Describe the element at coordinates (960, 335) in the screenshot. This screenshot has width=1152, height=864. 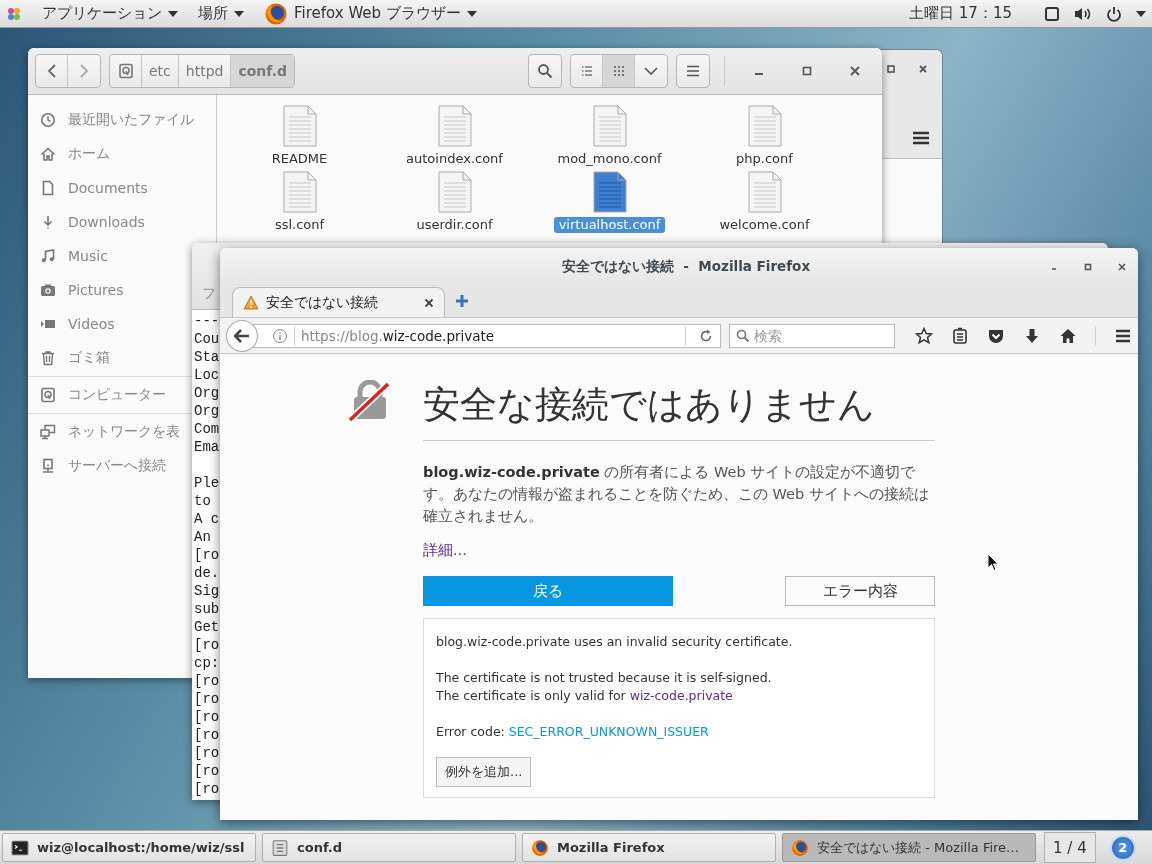
I see `reading-list-icon` at that location.